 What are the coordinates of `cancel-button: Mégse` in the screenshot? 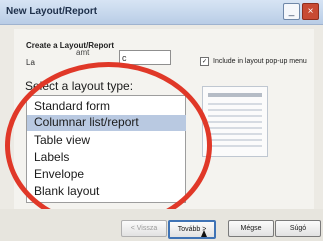 It's located at (251, 228).